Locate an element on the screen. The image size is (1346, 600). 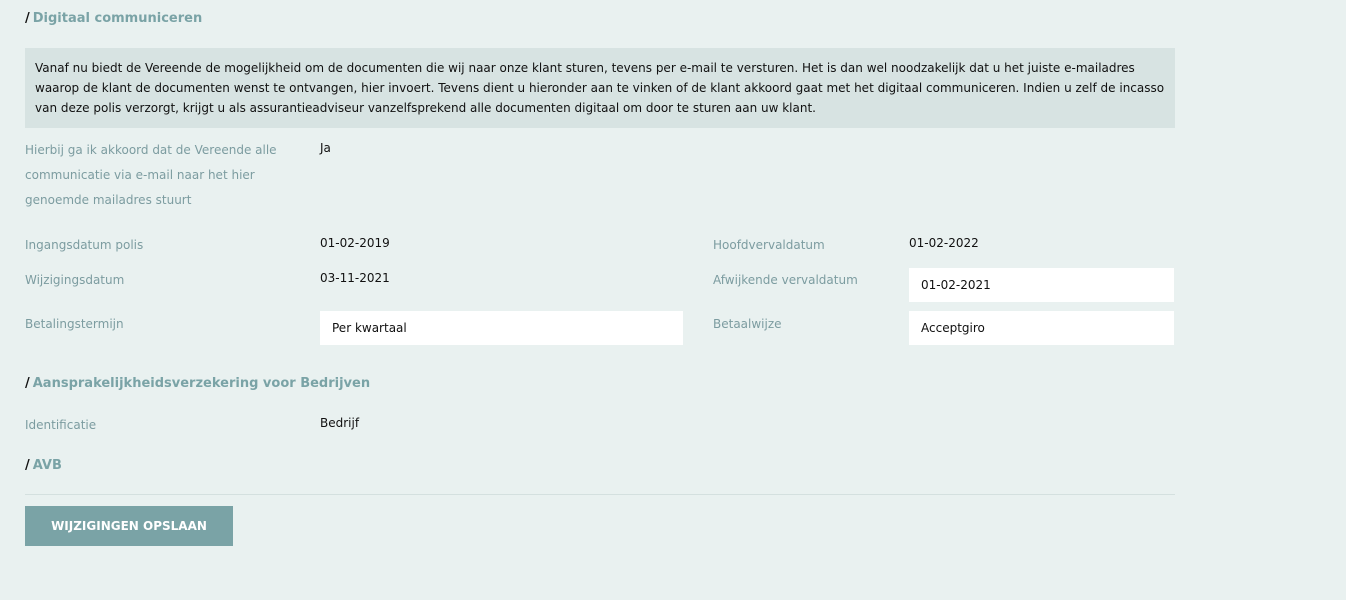
save-changes-button: WIJZIGINGEN OPSLAAN is located at coordinates (129, 526).